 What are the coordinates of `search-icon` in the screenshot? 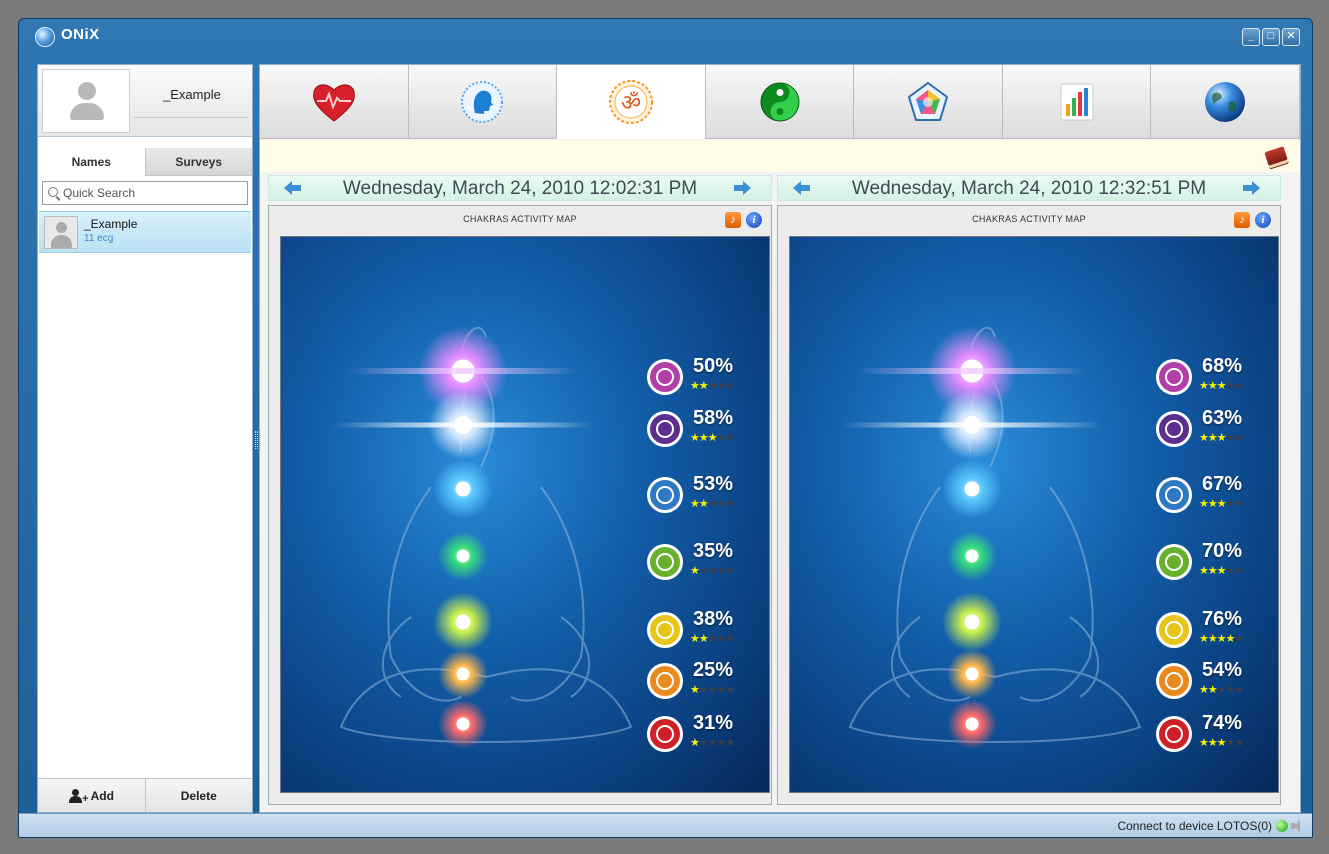 It's located at (53, 192).